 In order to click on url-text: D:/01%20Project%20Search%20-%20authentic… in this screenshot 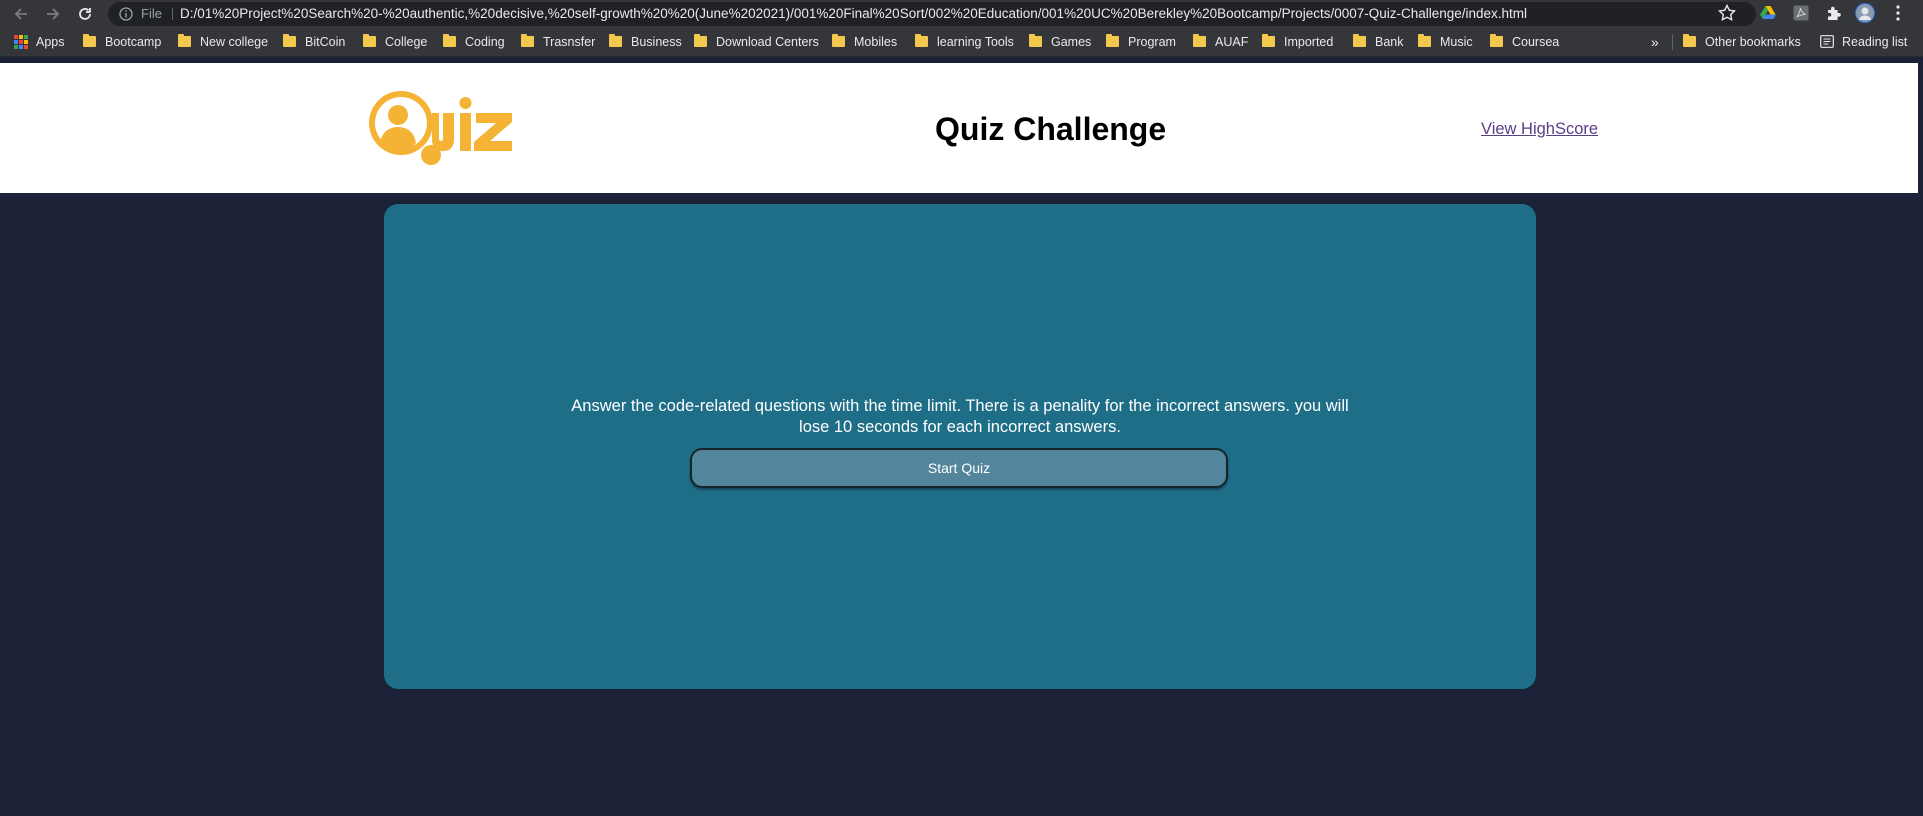, I will do `click(853, 14)`.